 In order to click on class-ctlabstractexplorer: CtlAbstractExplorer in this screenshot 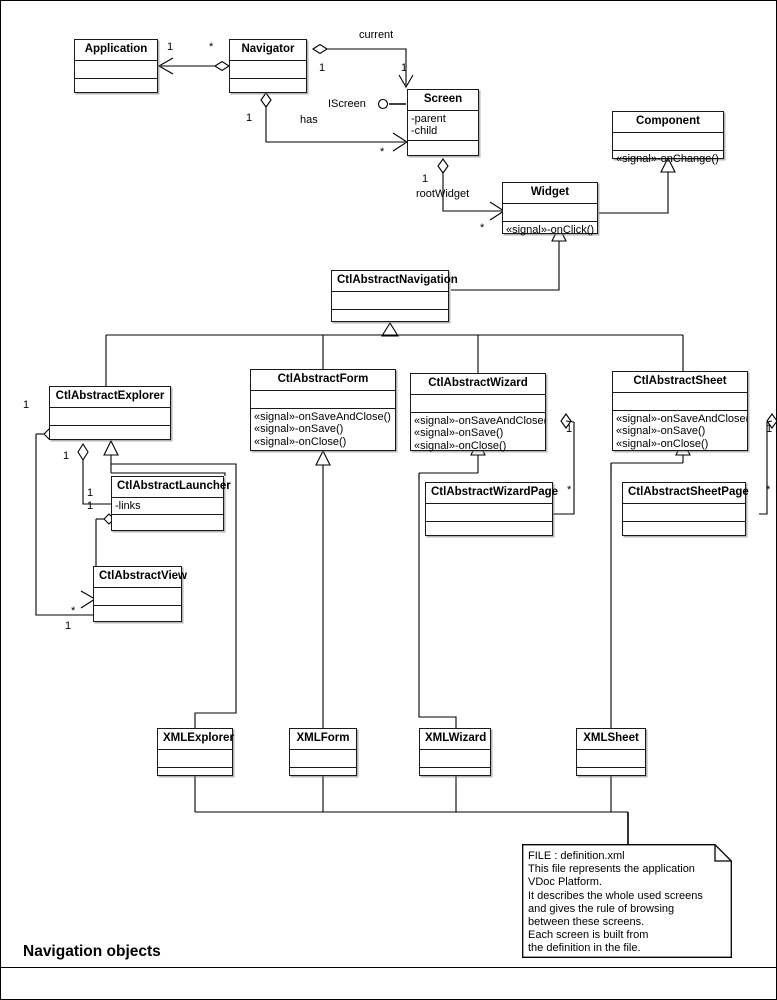, I will do `click(110, 413)`.